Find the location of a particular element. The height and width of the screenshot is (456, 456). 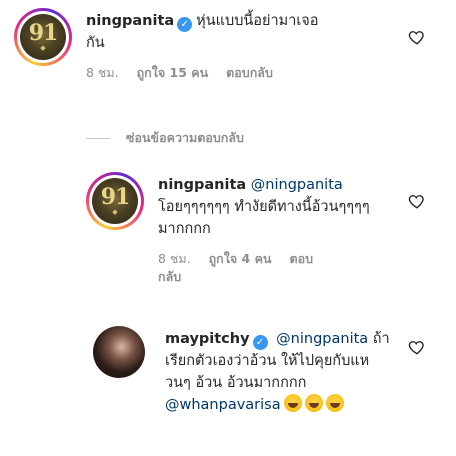

comment-time: 8 ชม. is located at coordinates (102, 72).